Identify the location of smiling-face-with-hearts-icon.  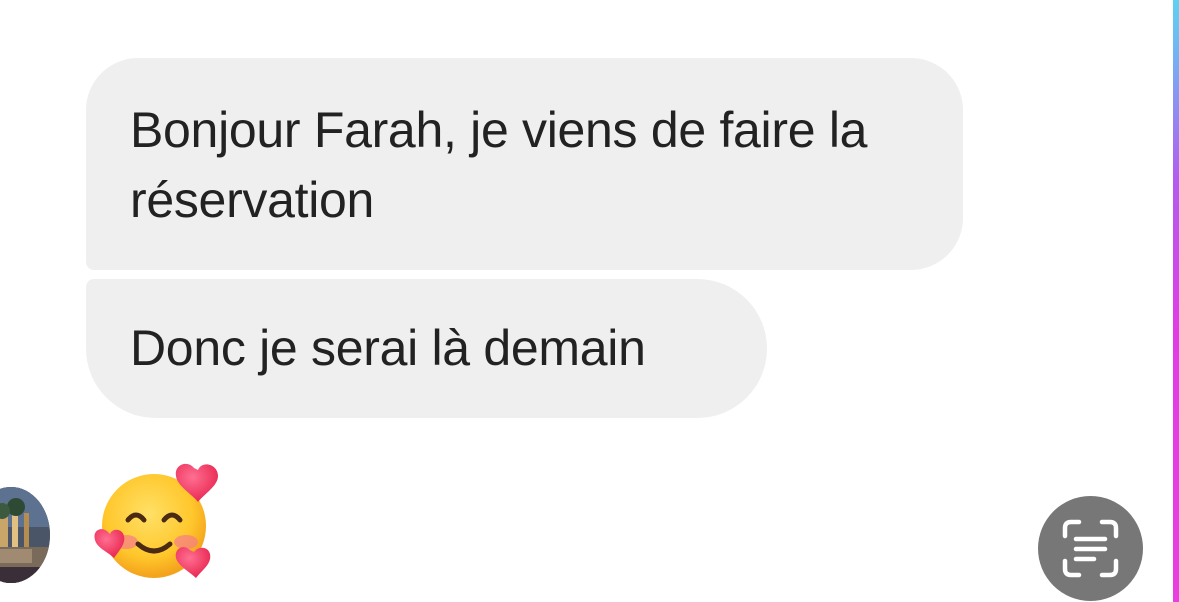
(156, 520).